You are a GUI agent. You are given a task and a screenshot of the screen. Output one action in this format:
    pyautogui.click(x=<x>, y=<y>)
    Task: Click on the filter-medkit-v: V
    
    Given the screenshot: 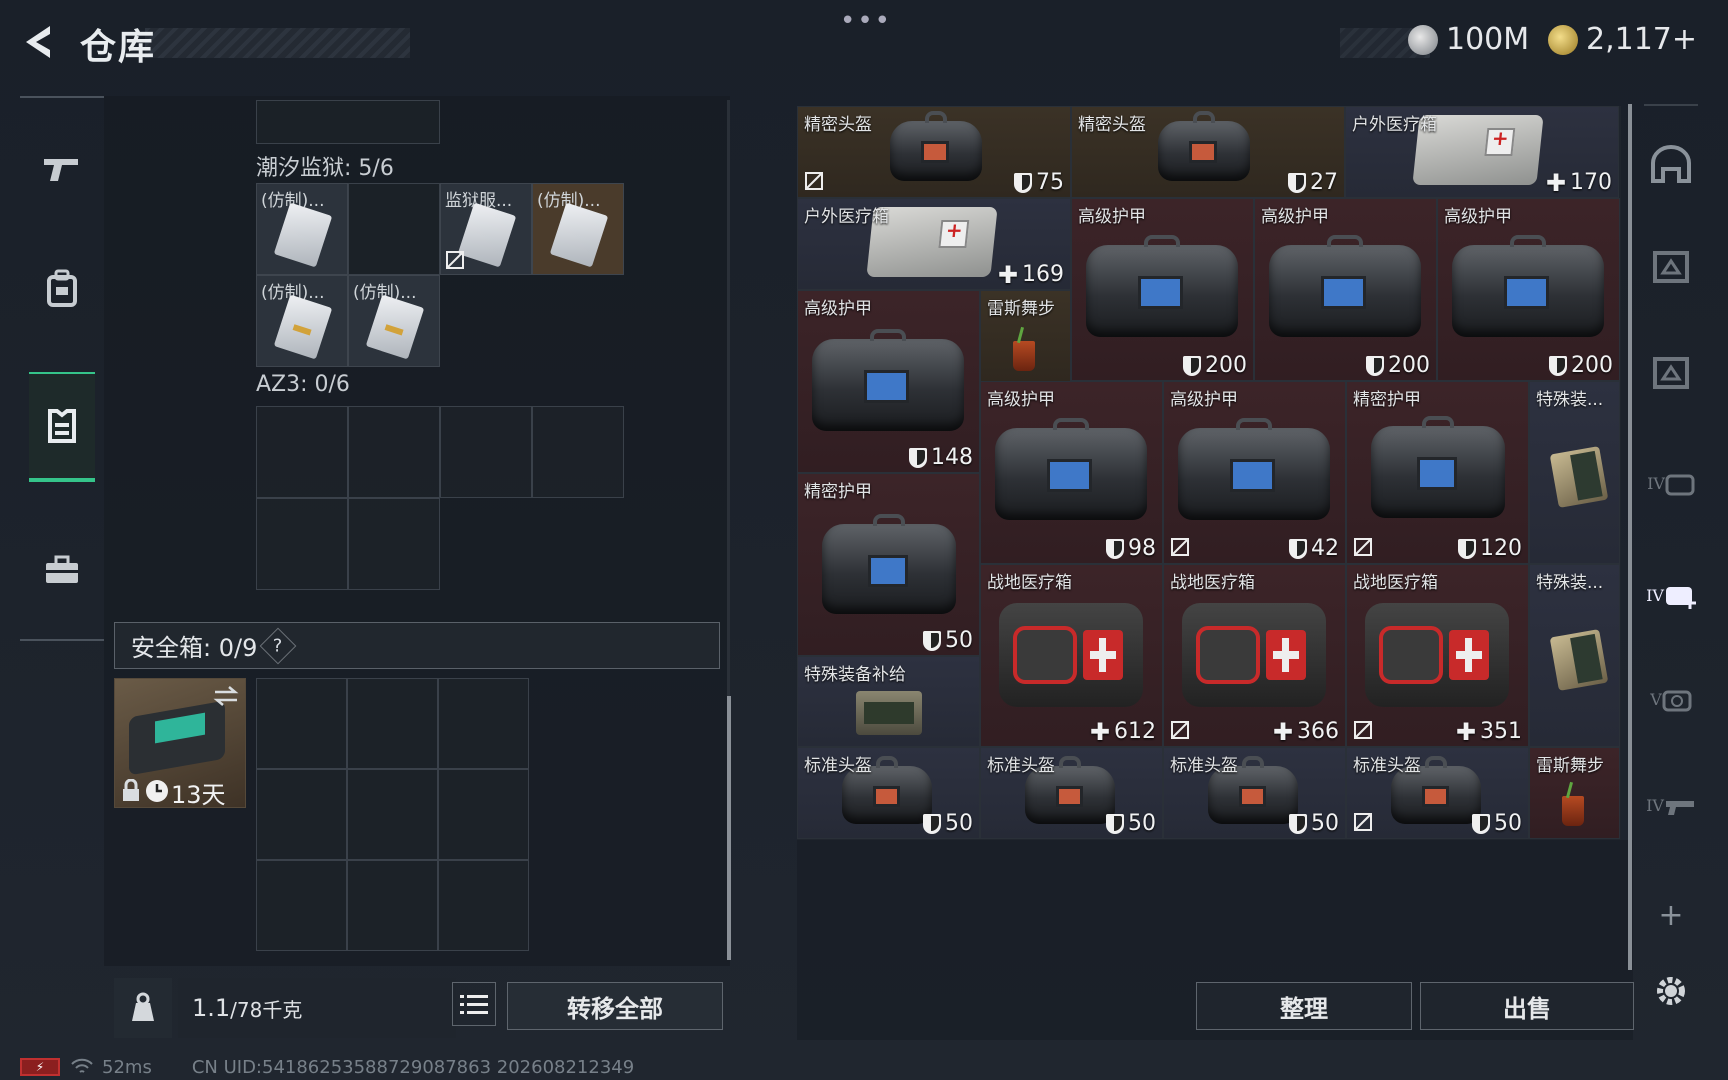 What is the action you would take?
    pyautogui.click(x=1671, y=699)
    